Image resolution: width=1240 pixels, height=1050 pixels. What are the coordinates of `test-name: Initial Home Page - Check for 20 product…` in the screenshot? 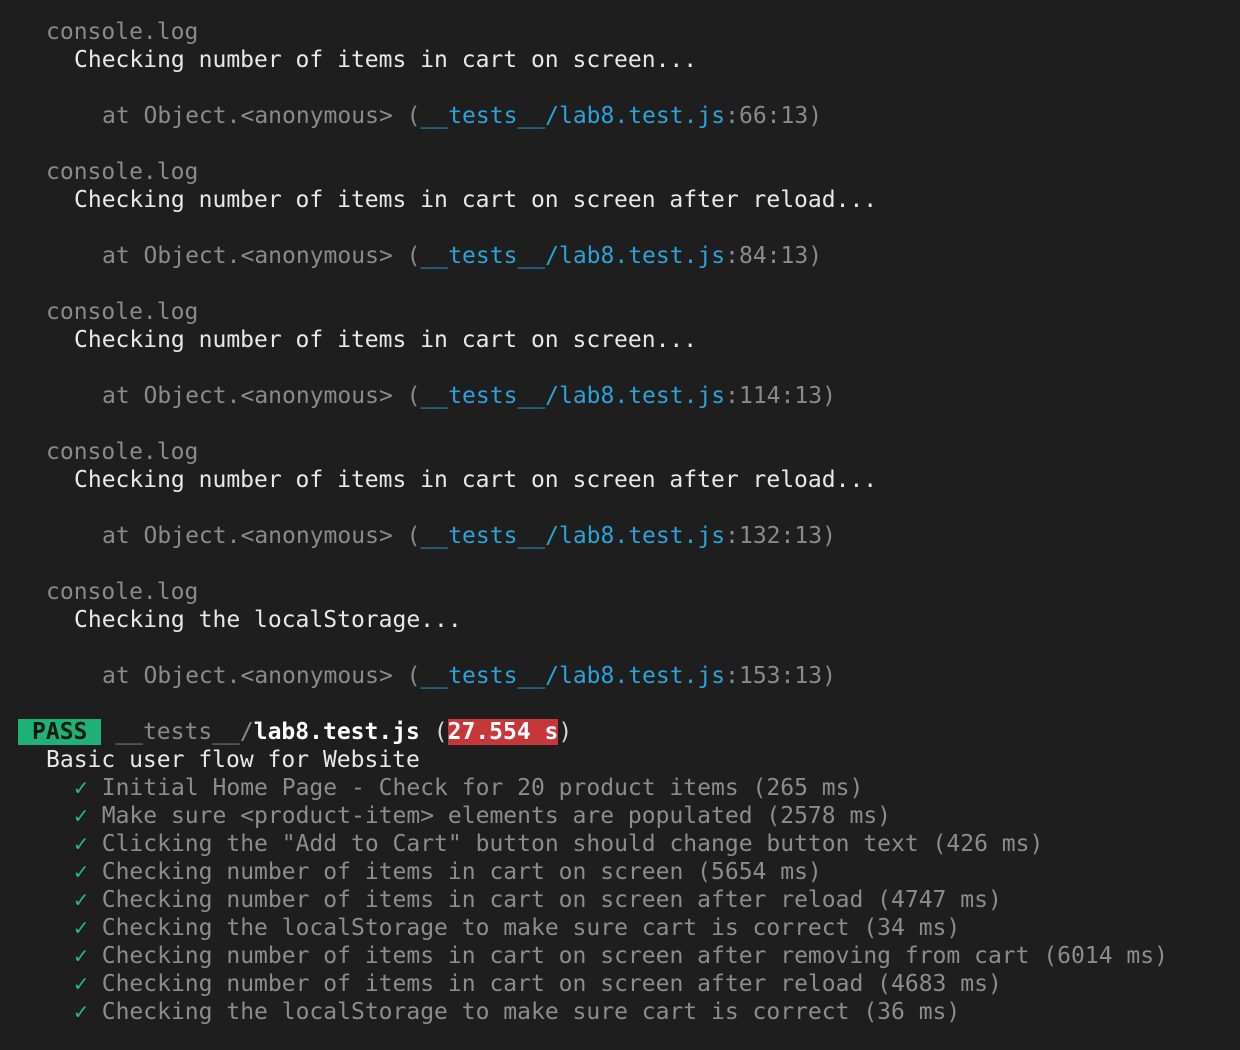 It's located at (482, 788).